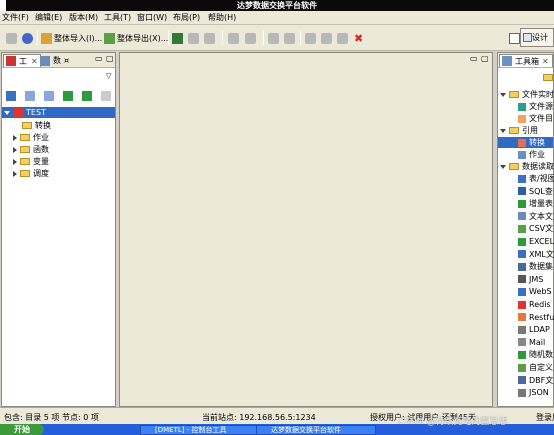 The image size is (554, 435). I want to click on upload-icon, so click(68, 96).